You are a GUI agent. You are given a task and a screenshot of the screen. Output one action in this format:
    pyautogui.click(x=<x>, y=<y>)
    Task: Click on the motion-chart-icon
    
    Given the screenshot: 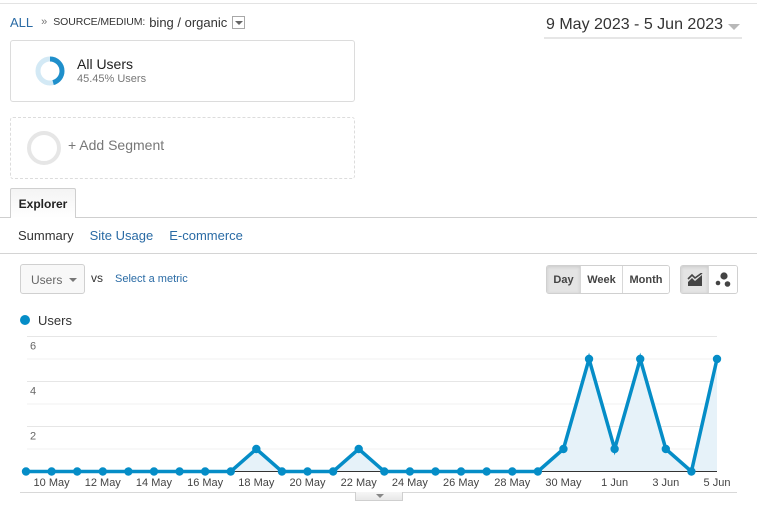 What is the action you would take?
    pyautogui.click(x=723, y=279)
    